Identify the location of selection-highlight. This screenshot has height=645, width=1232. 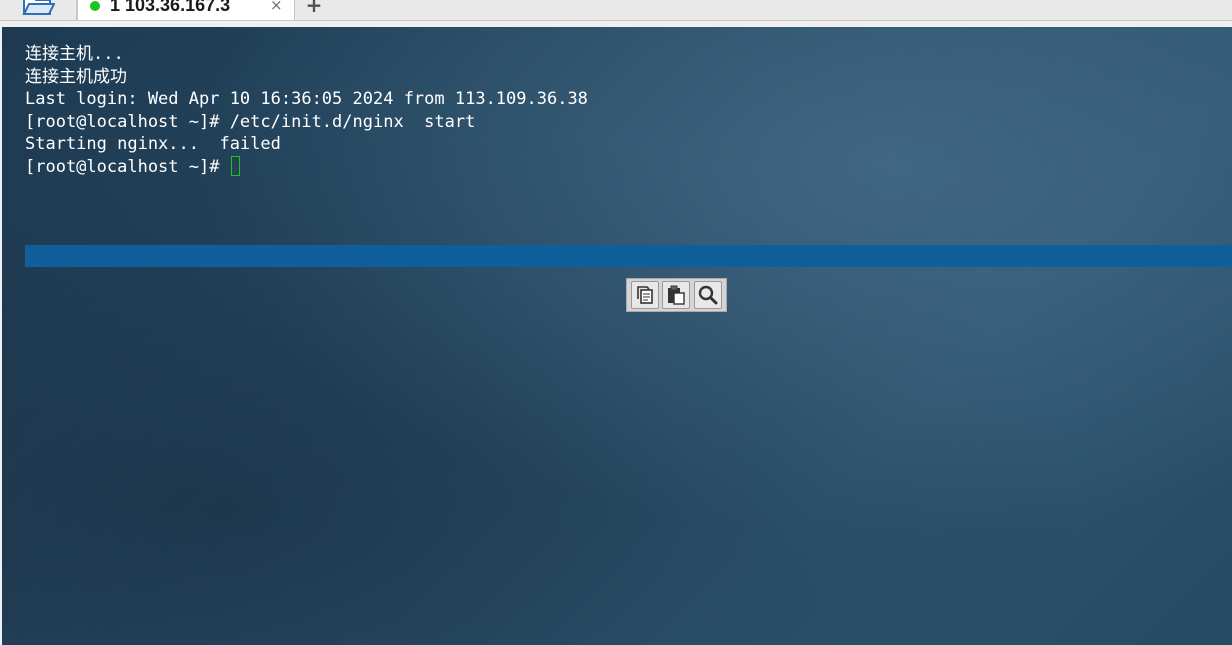
(628, 256).